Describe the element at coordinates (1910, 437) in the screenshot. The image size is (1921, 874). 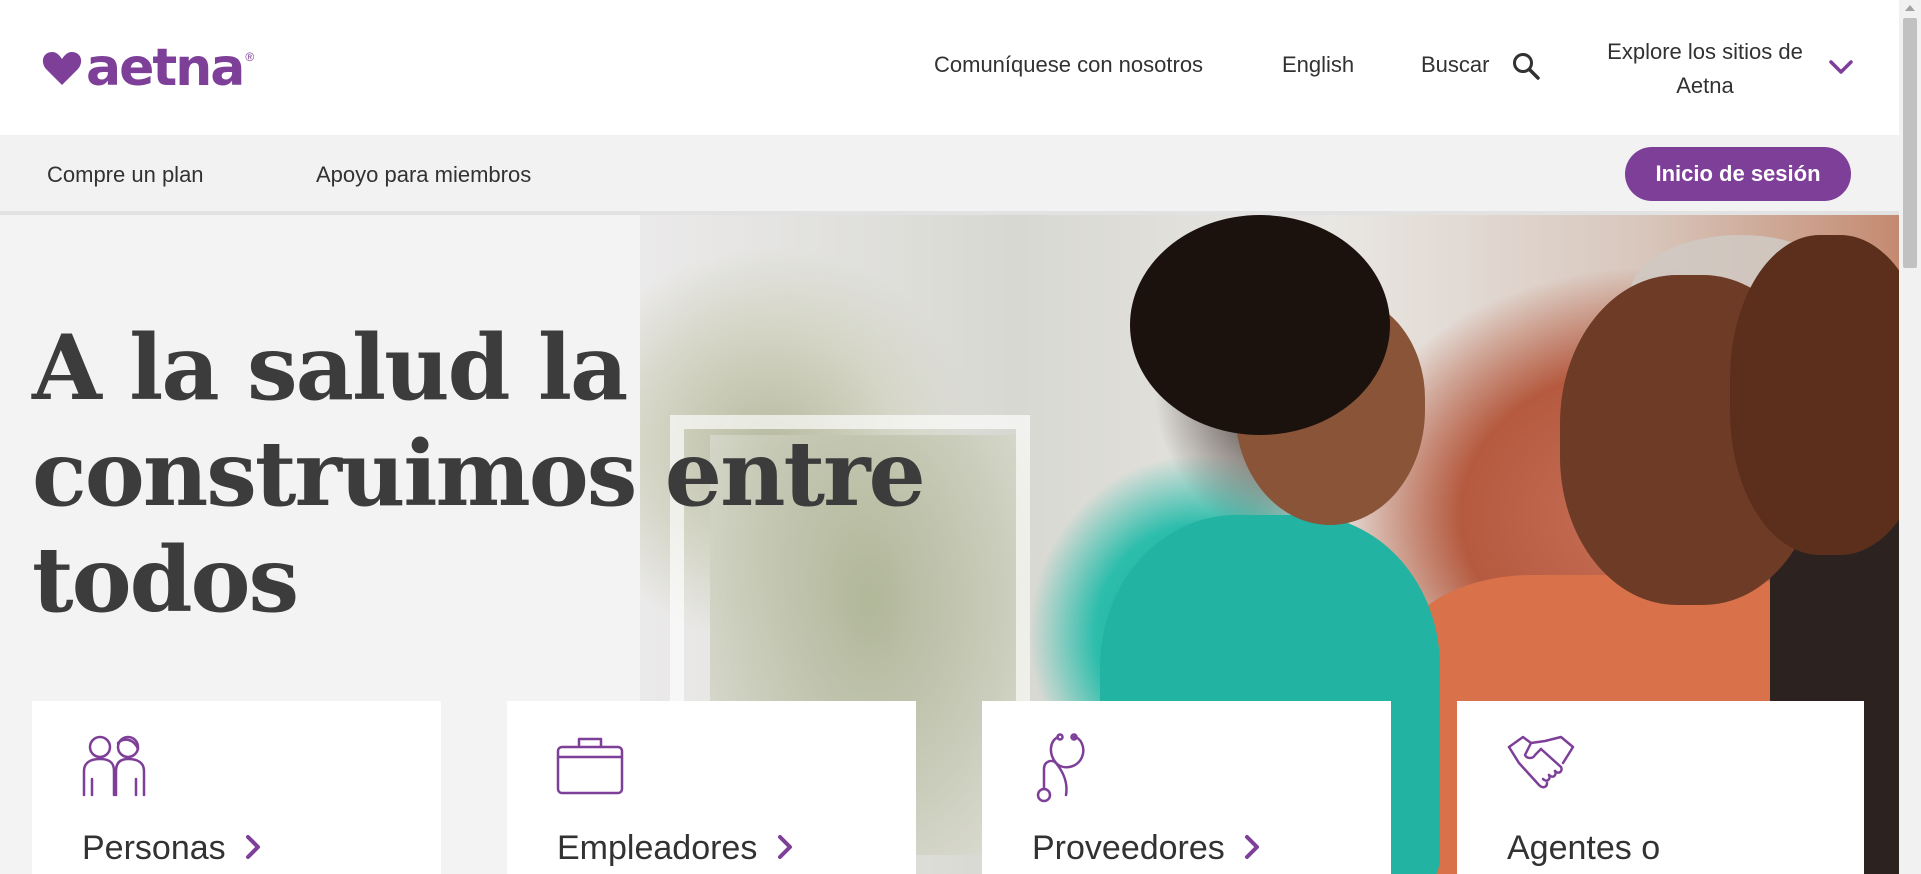
I see `page-scrollbar` at that location.